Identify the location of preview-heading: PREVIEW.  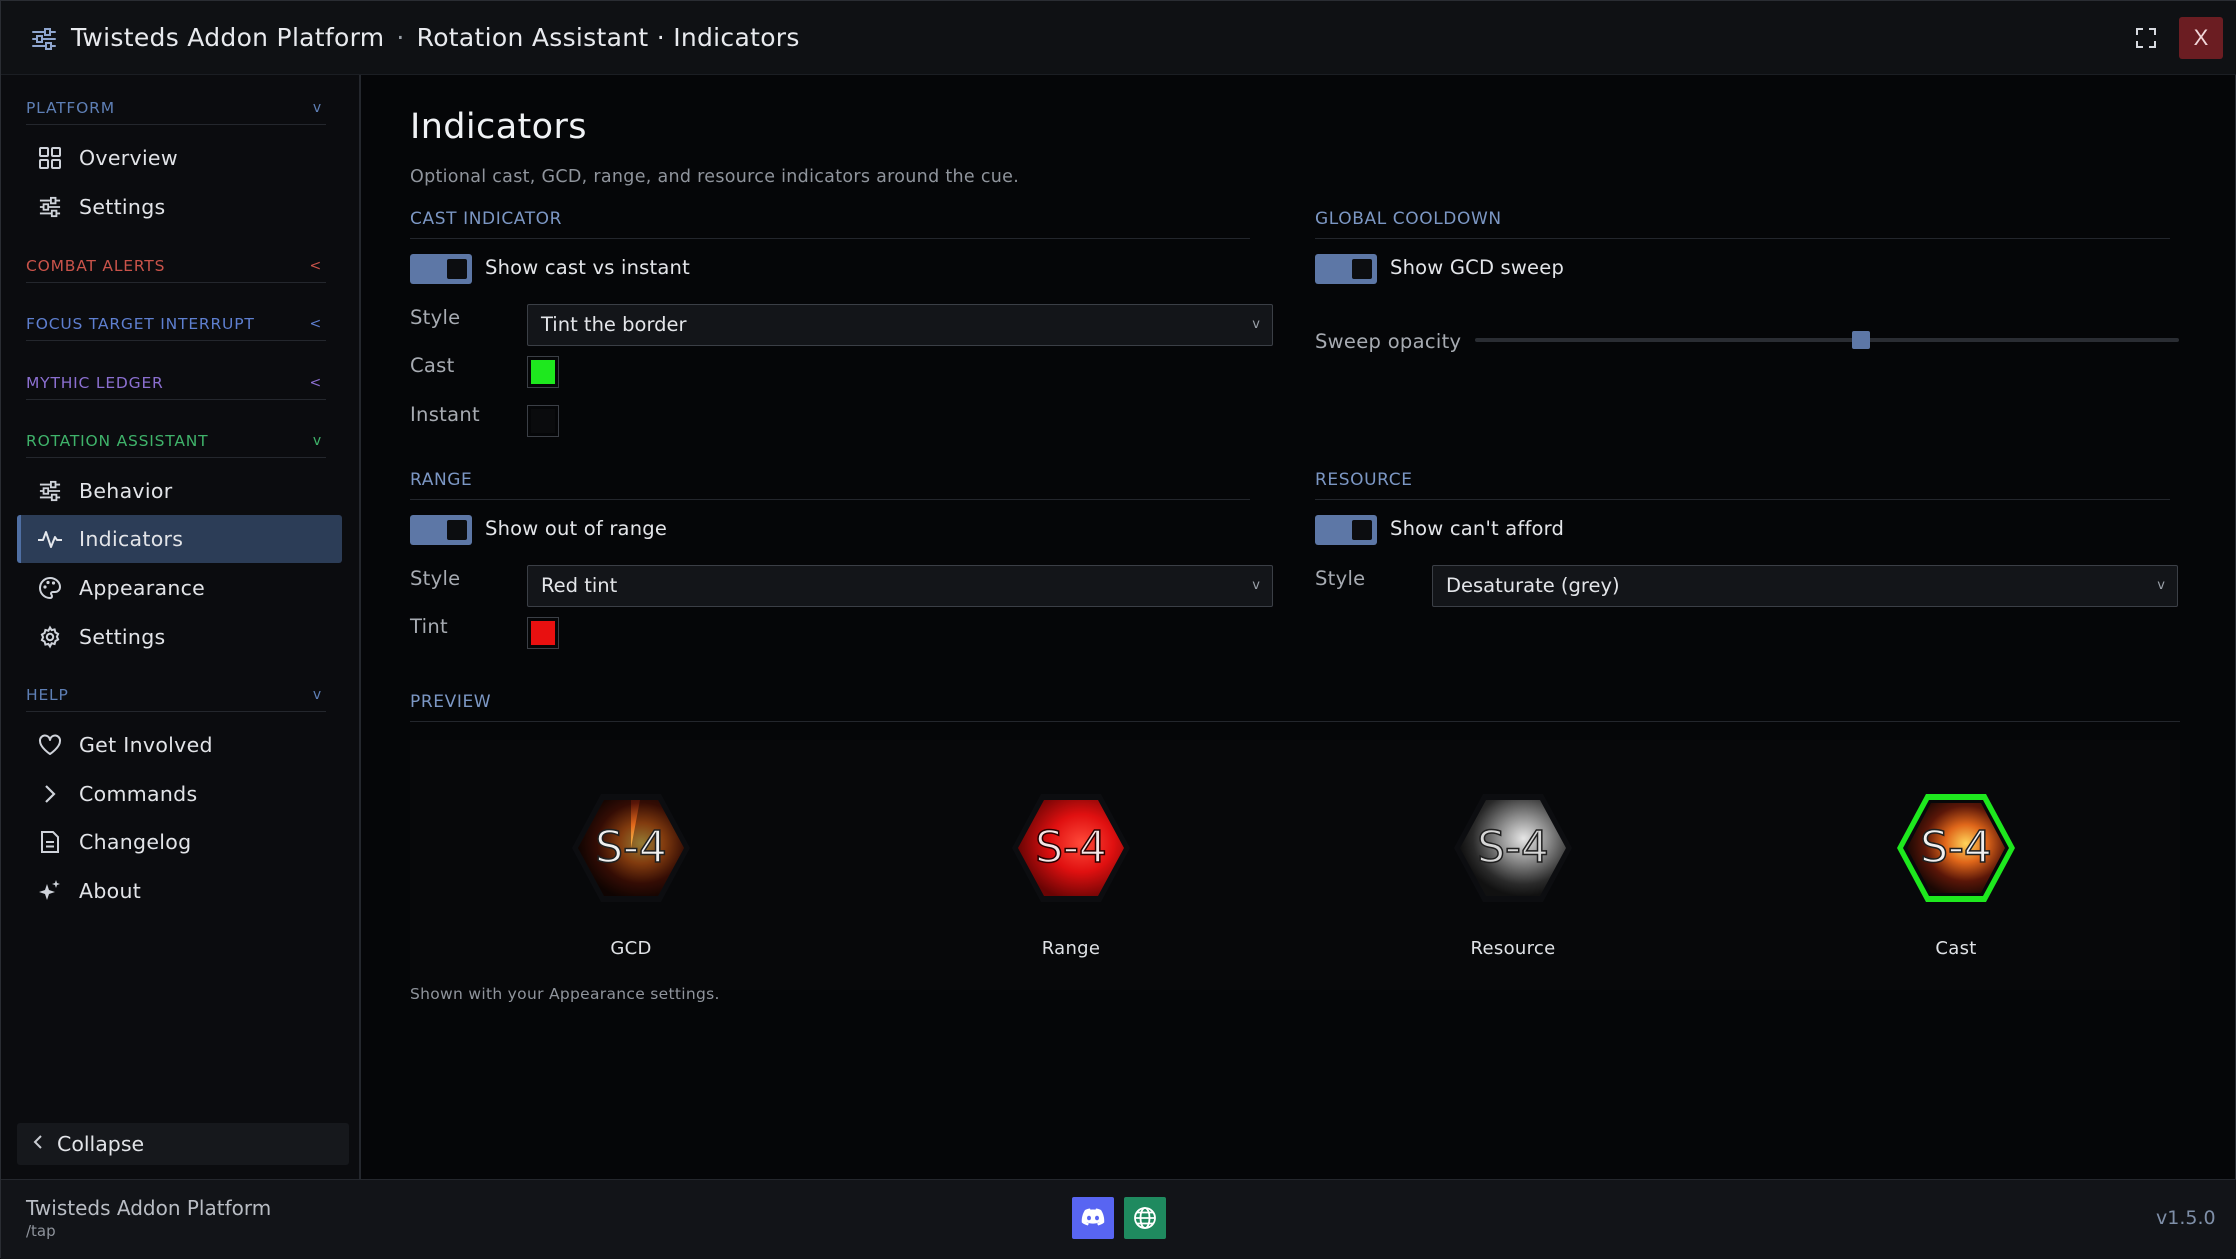
(1295, 707).